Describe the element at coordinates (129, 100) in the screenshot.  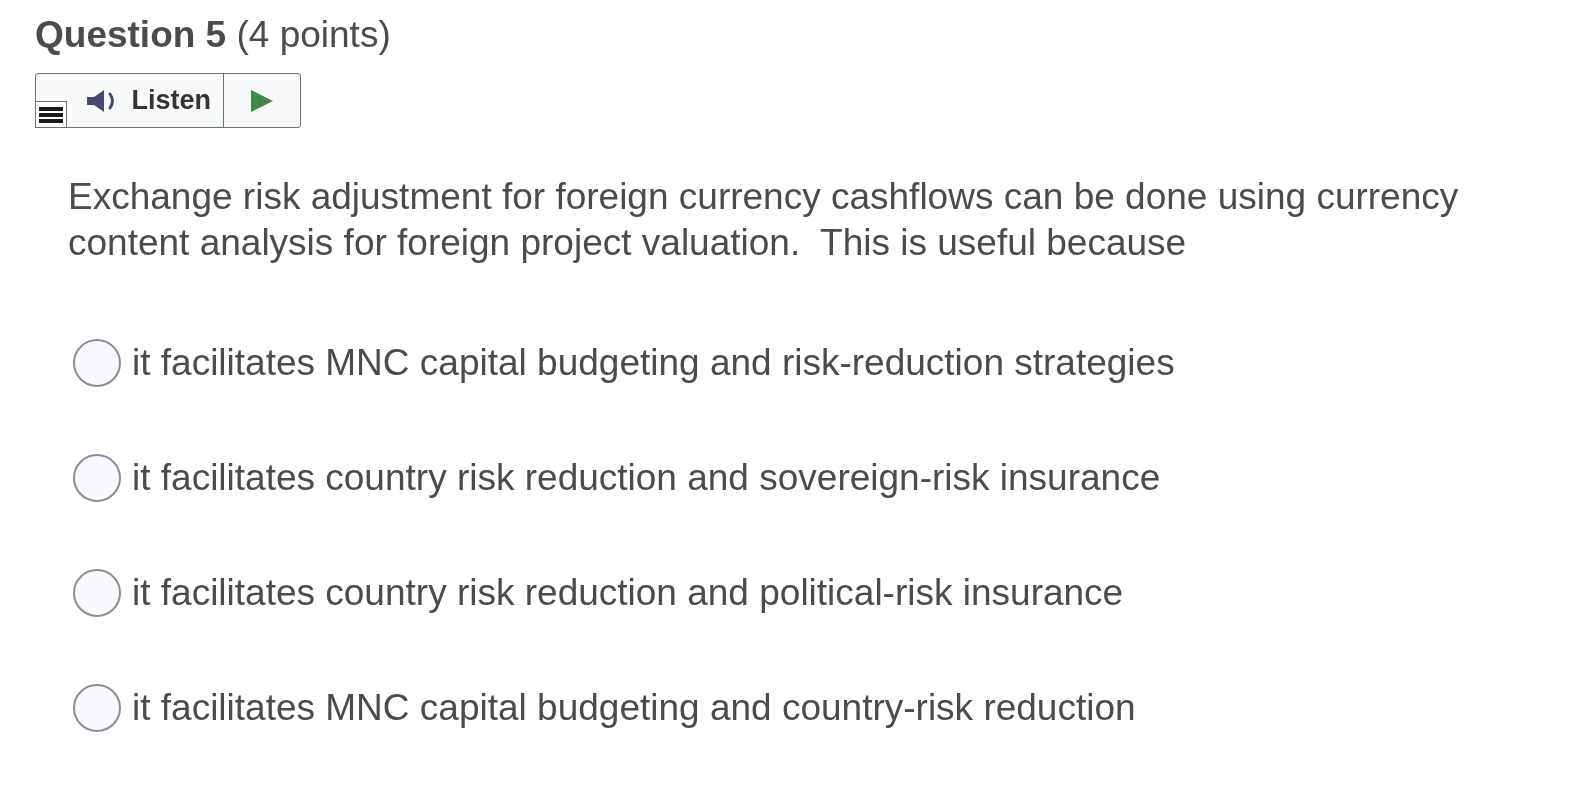
I see `listen-button: Listen` at that location.